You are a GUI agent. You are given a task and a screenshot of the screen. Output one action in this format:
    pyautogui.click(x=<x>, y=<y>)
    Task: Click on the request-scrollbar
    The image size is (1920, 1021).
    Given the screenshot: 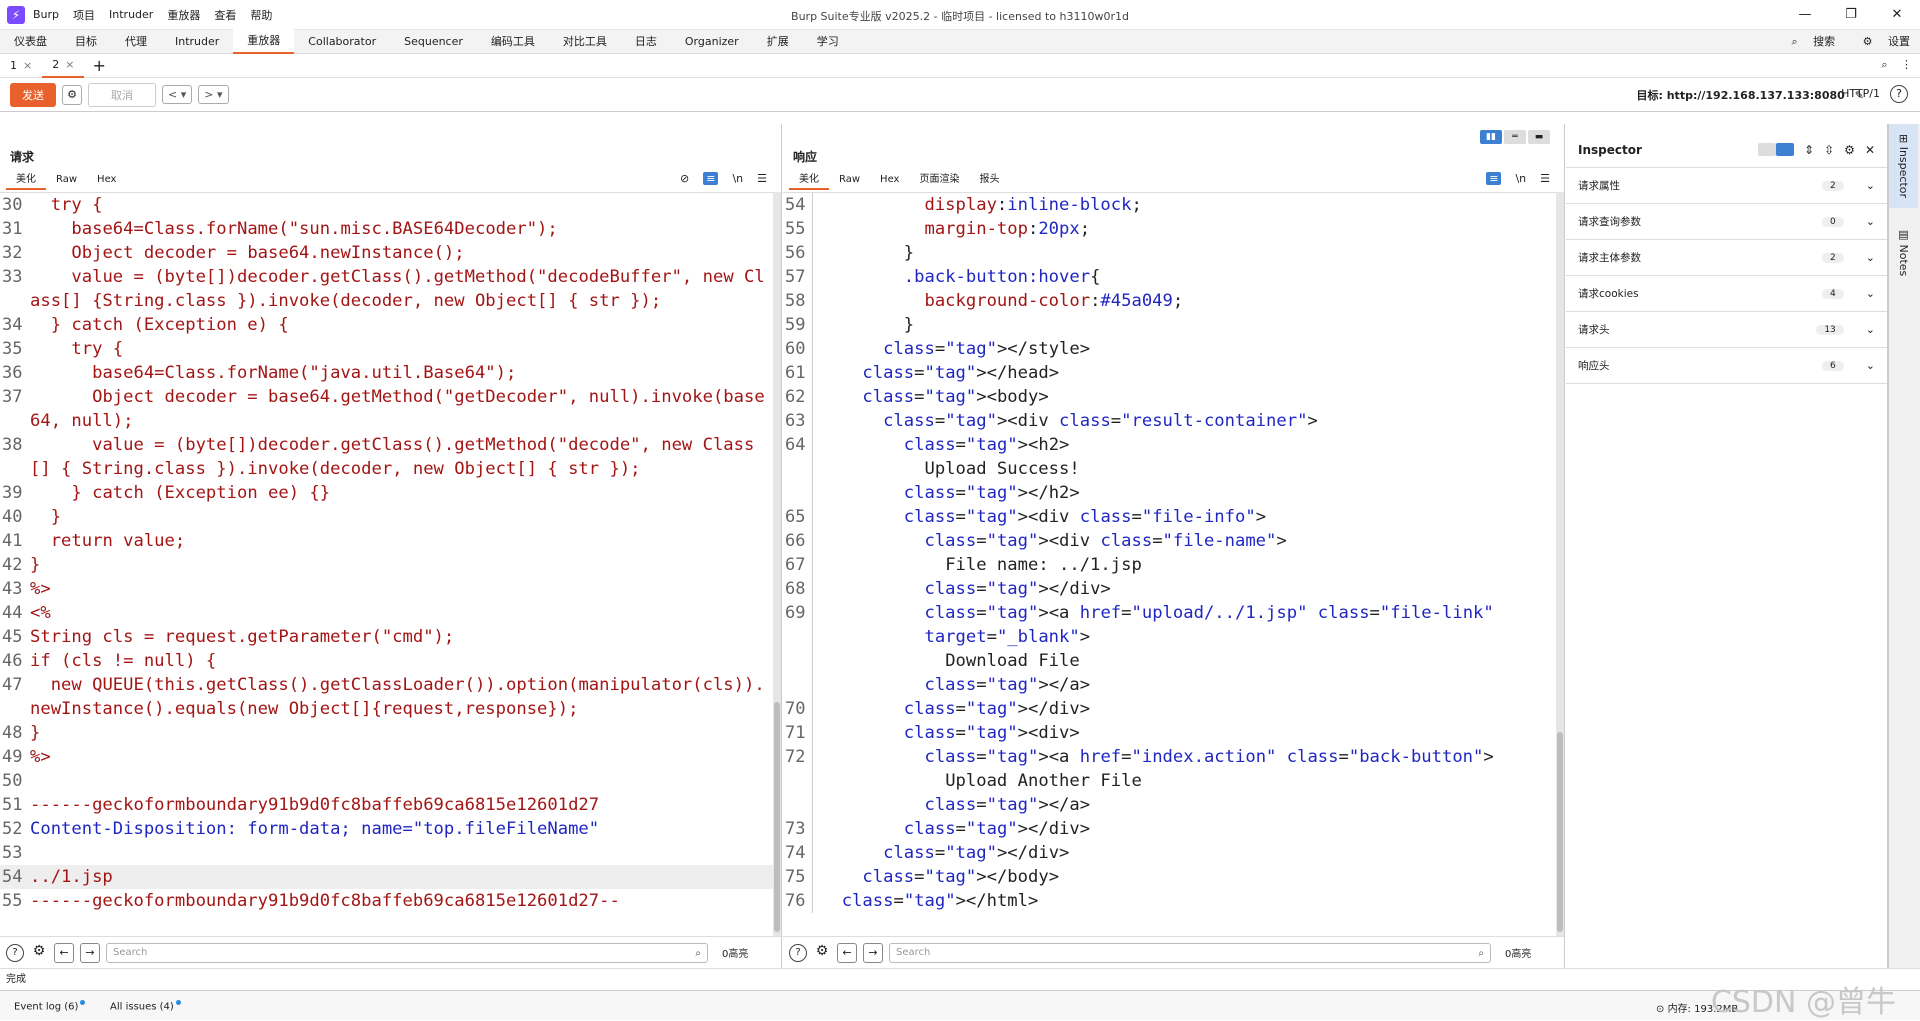 What is the action you would take?
    pyautogui.click(x=777, y=564)
    